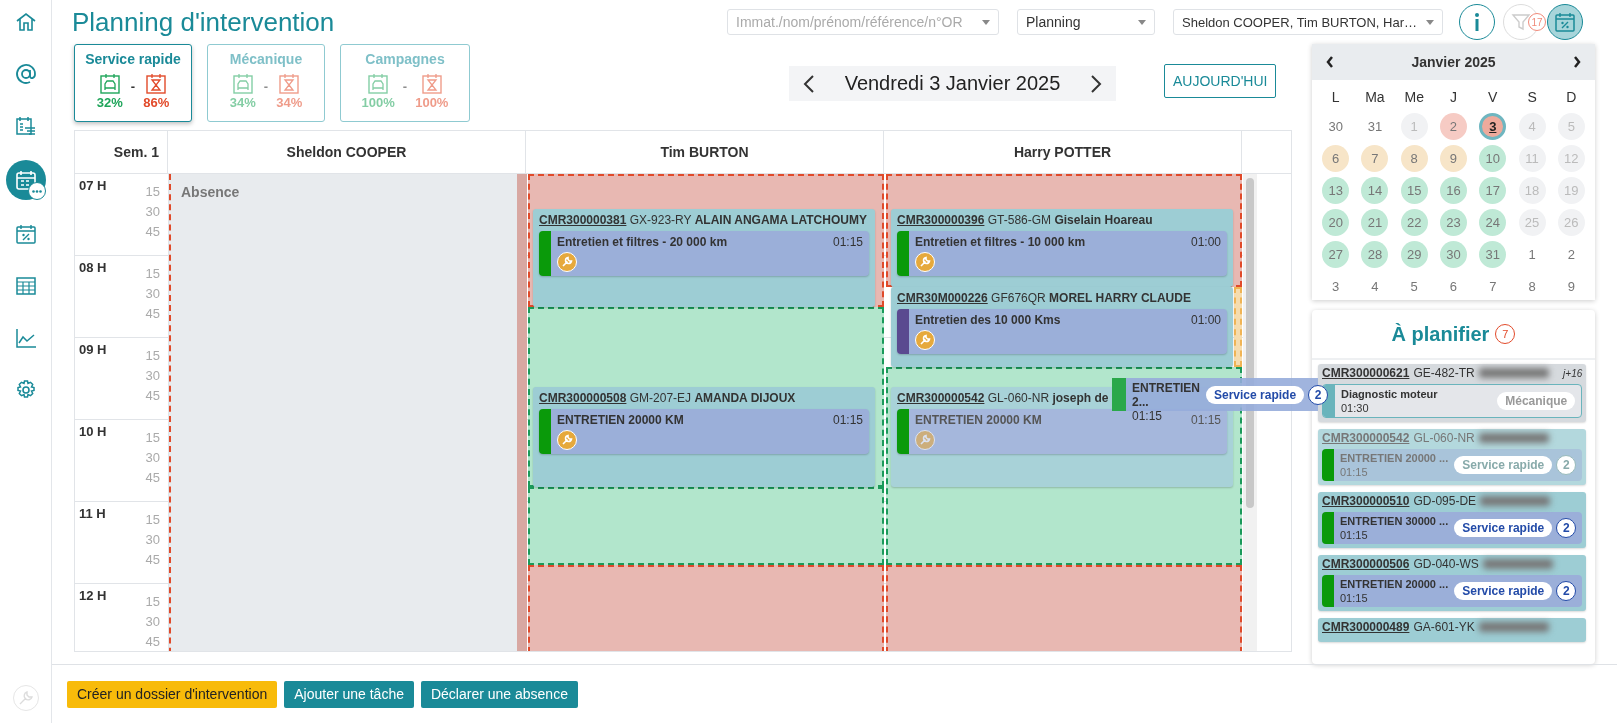 The image size is (1617, 723). What do you see at coordinates (152, 356) in the screenshot?
I see `quarter-label: 15` at bounding box center [152, 356].